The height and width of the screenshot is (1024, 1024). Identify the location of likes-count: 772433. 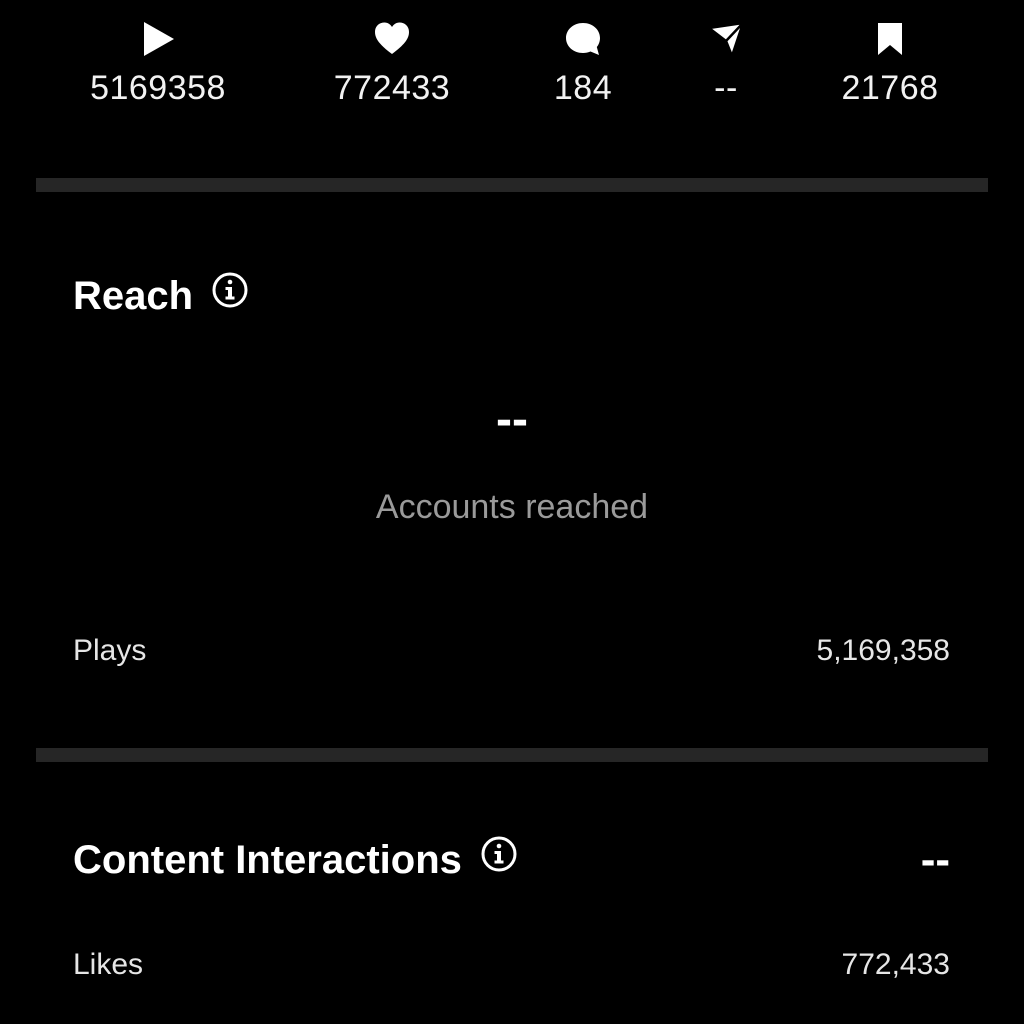
(392, 88).